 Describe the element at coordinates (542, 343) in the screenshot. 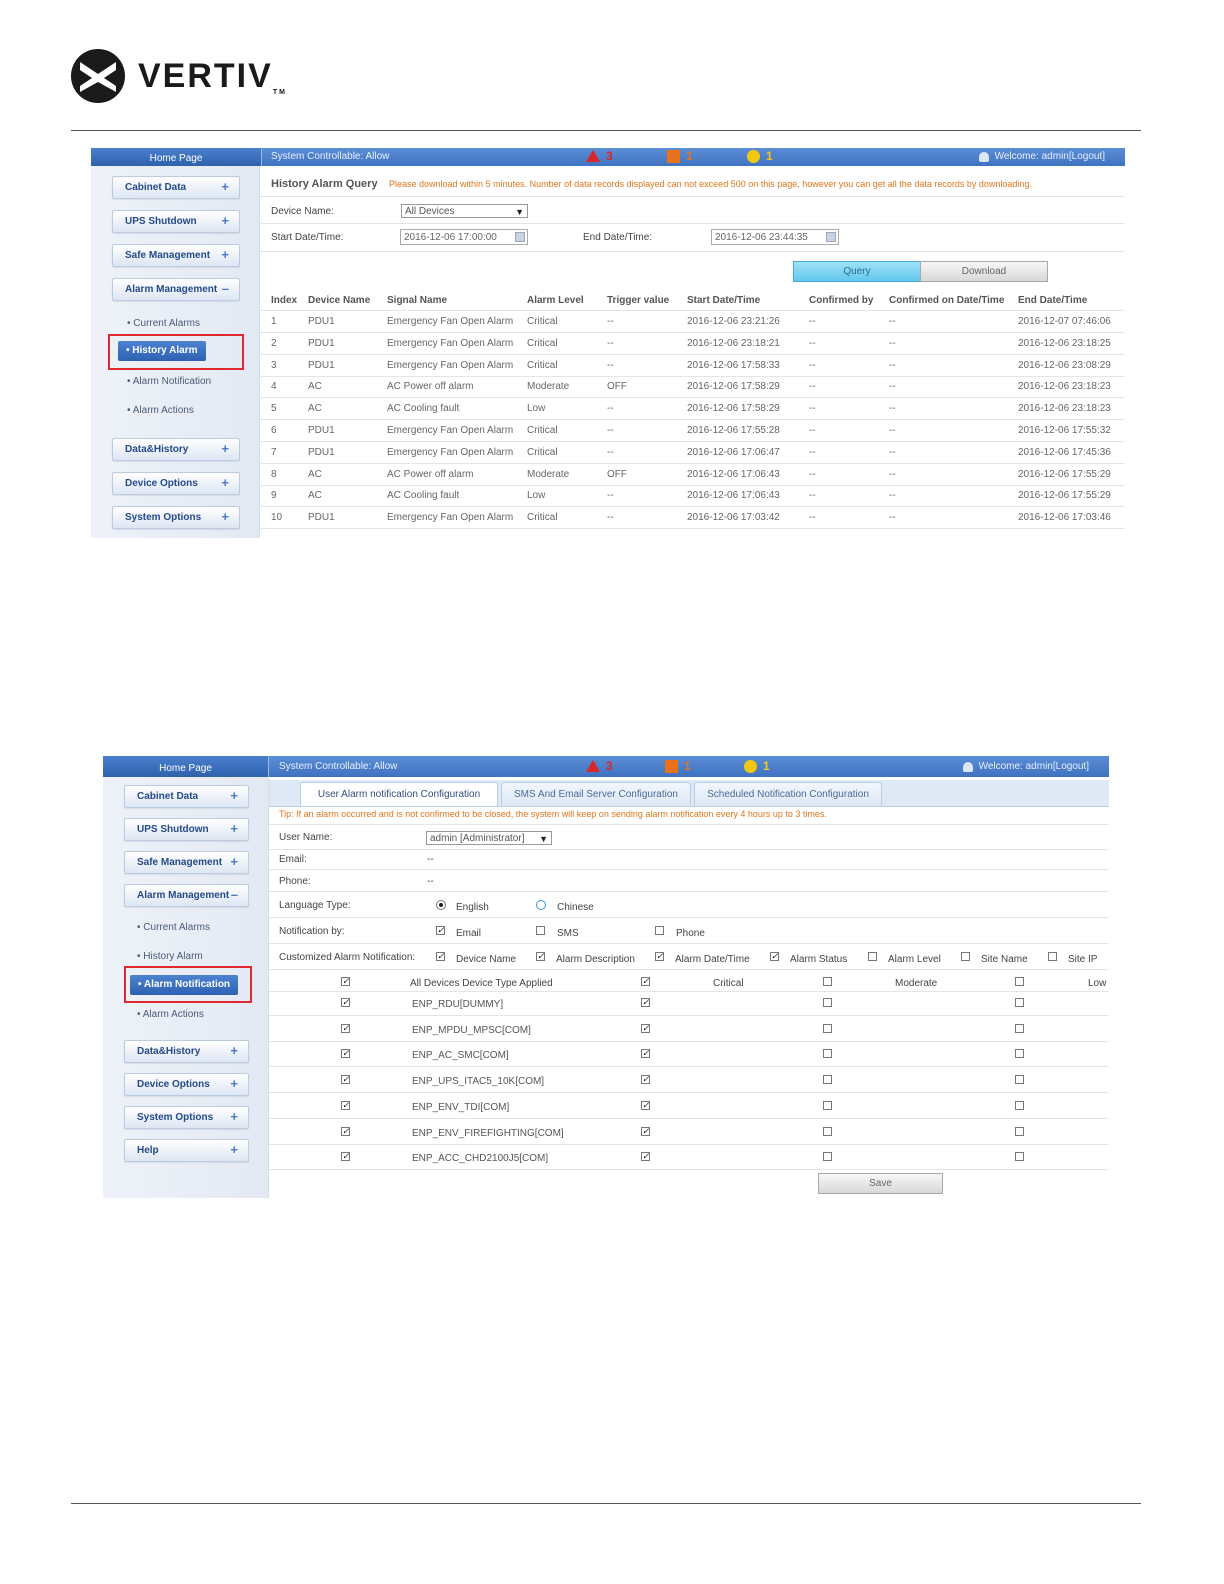

I see `table-cell: Critical` at that location.